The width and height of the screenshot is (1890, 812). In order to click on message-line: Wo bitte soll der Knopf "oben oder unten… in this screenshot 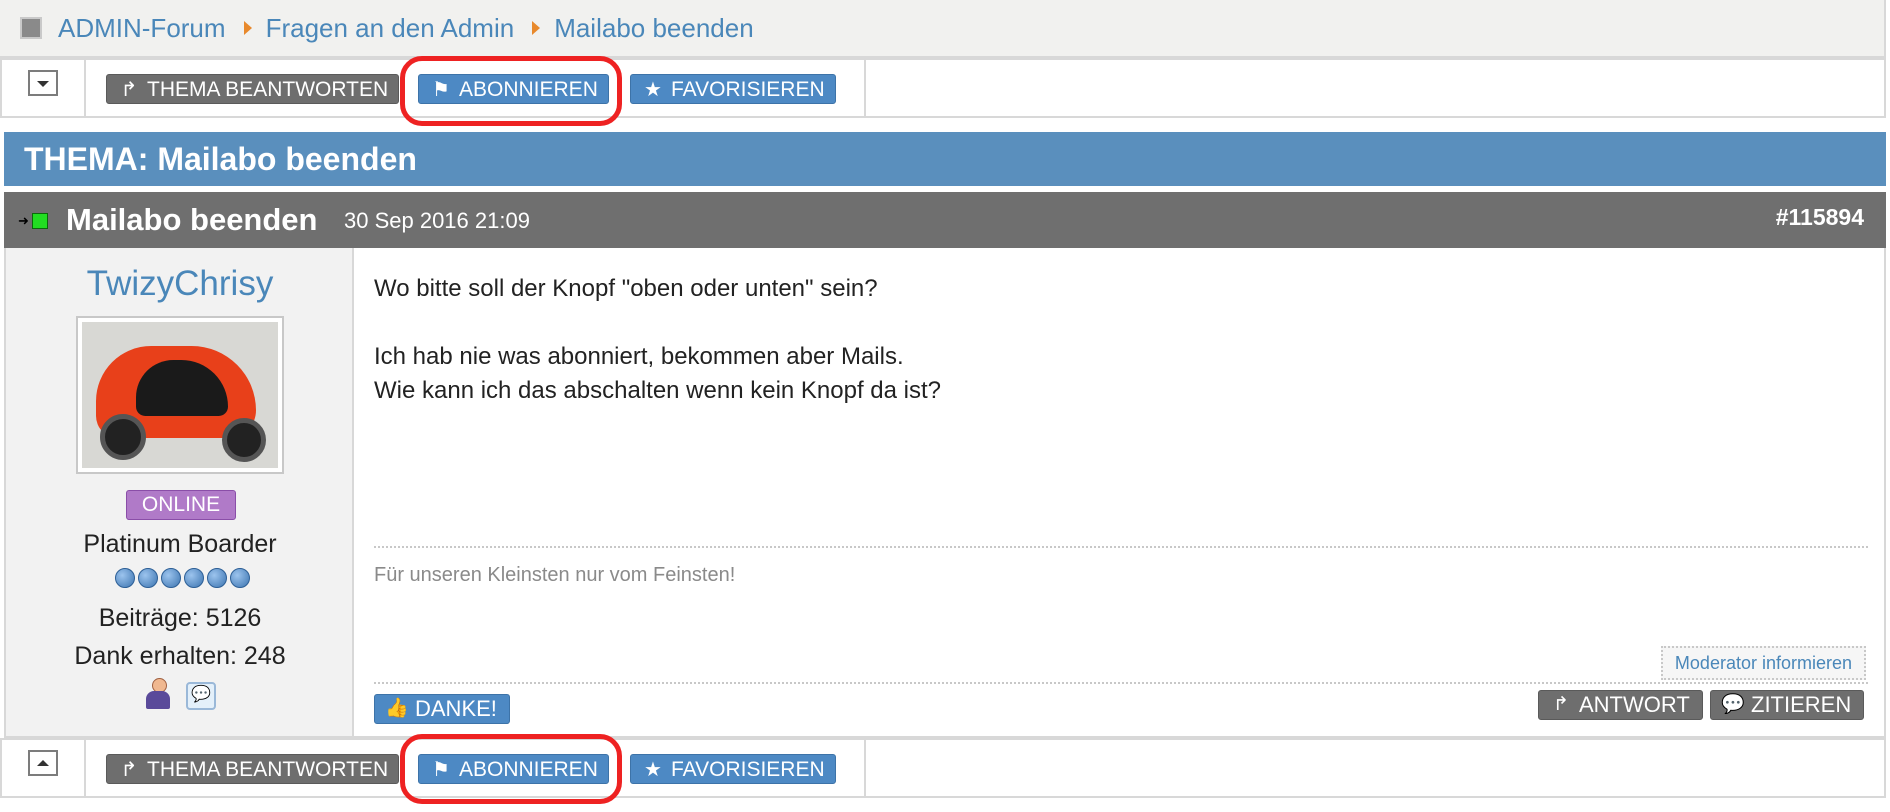, I will do `click(626, 288)`.